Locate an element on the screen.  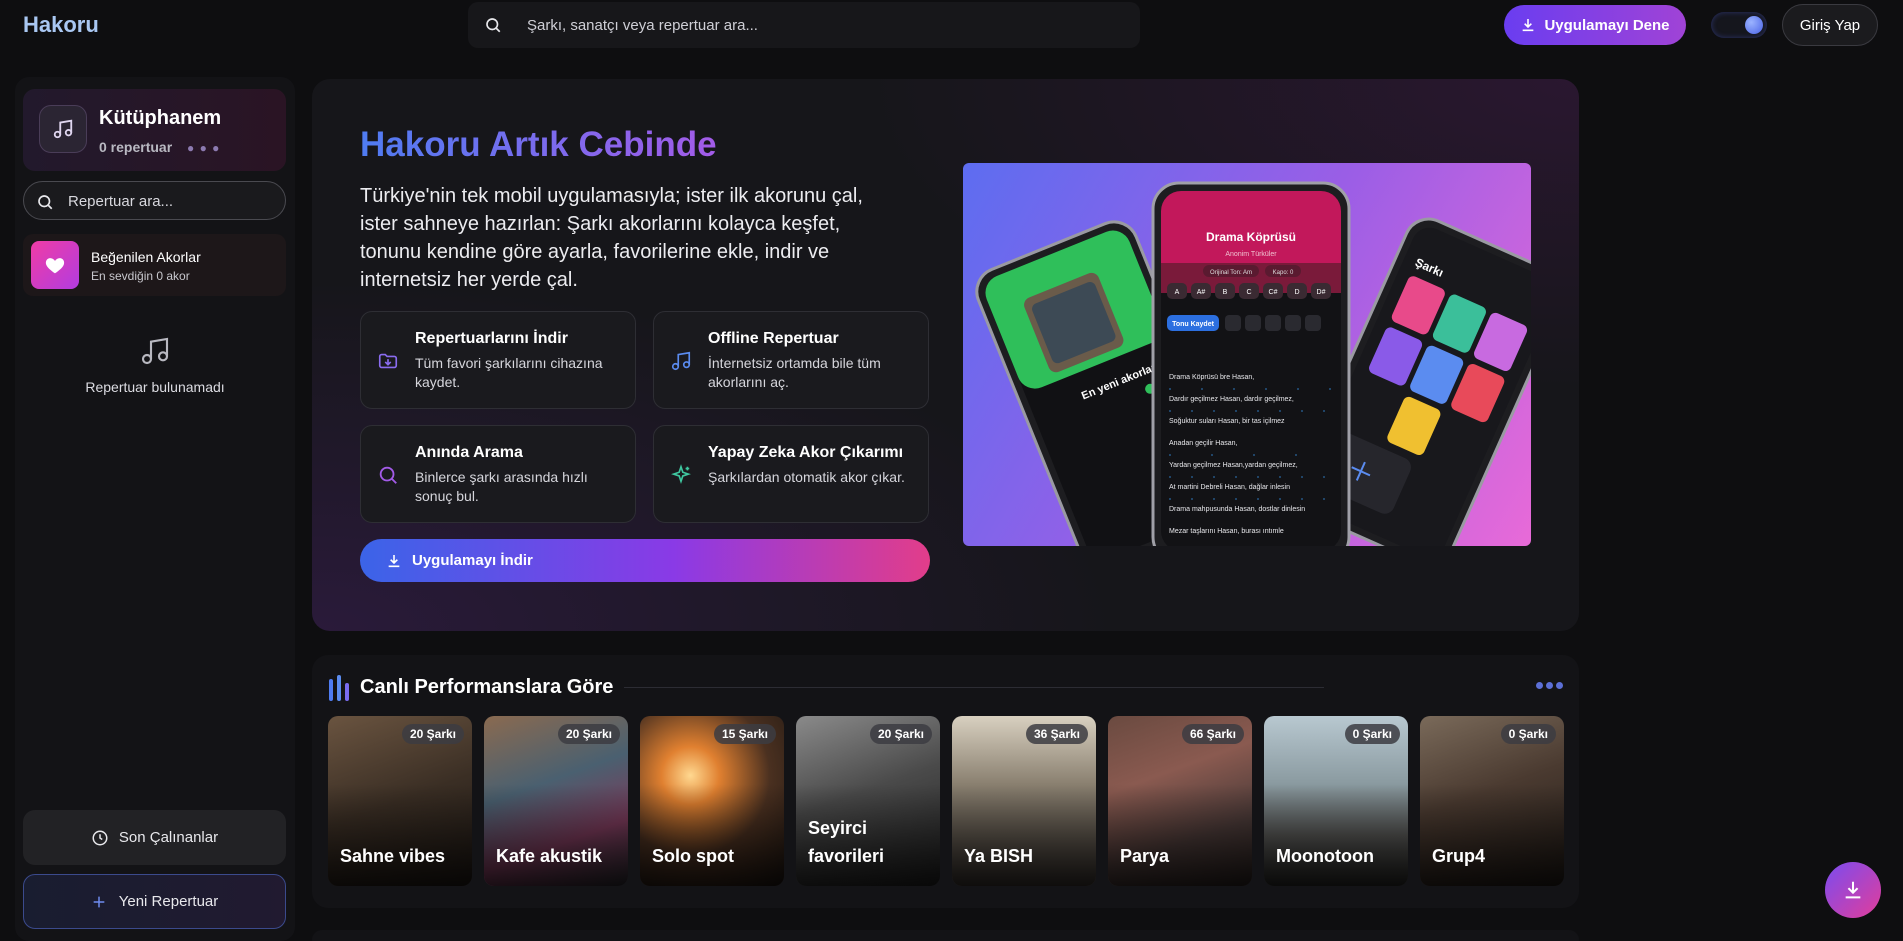
playlist-card: 0 Şarkı Grup4 is located at coordinates (1492, 801).